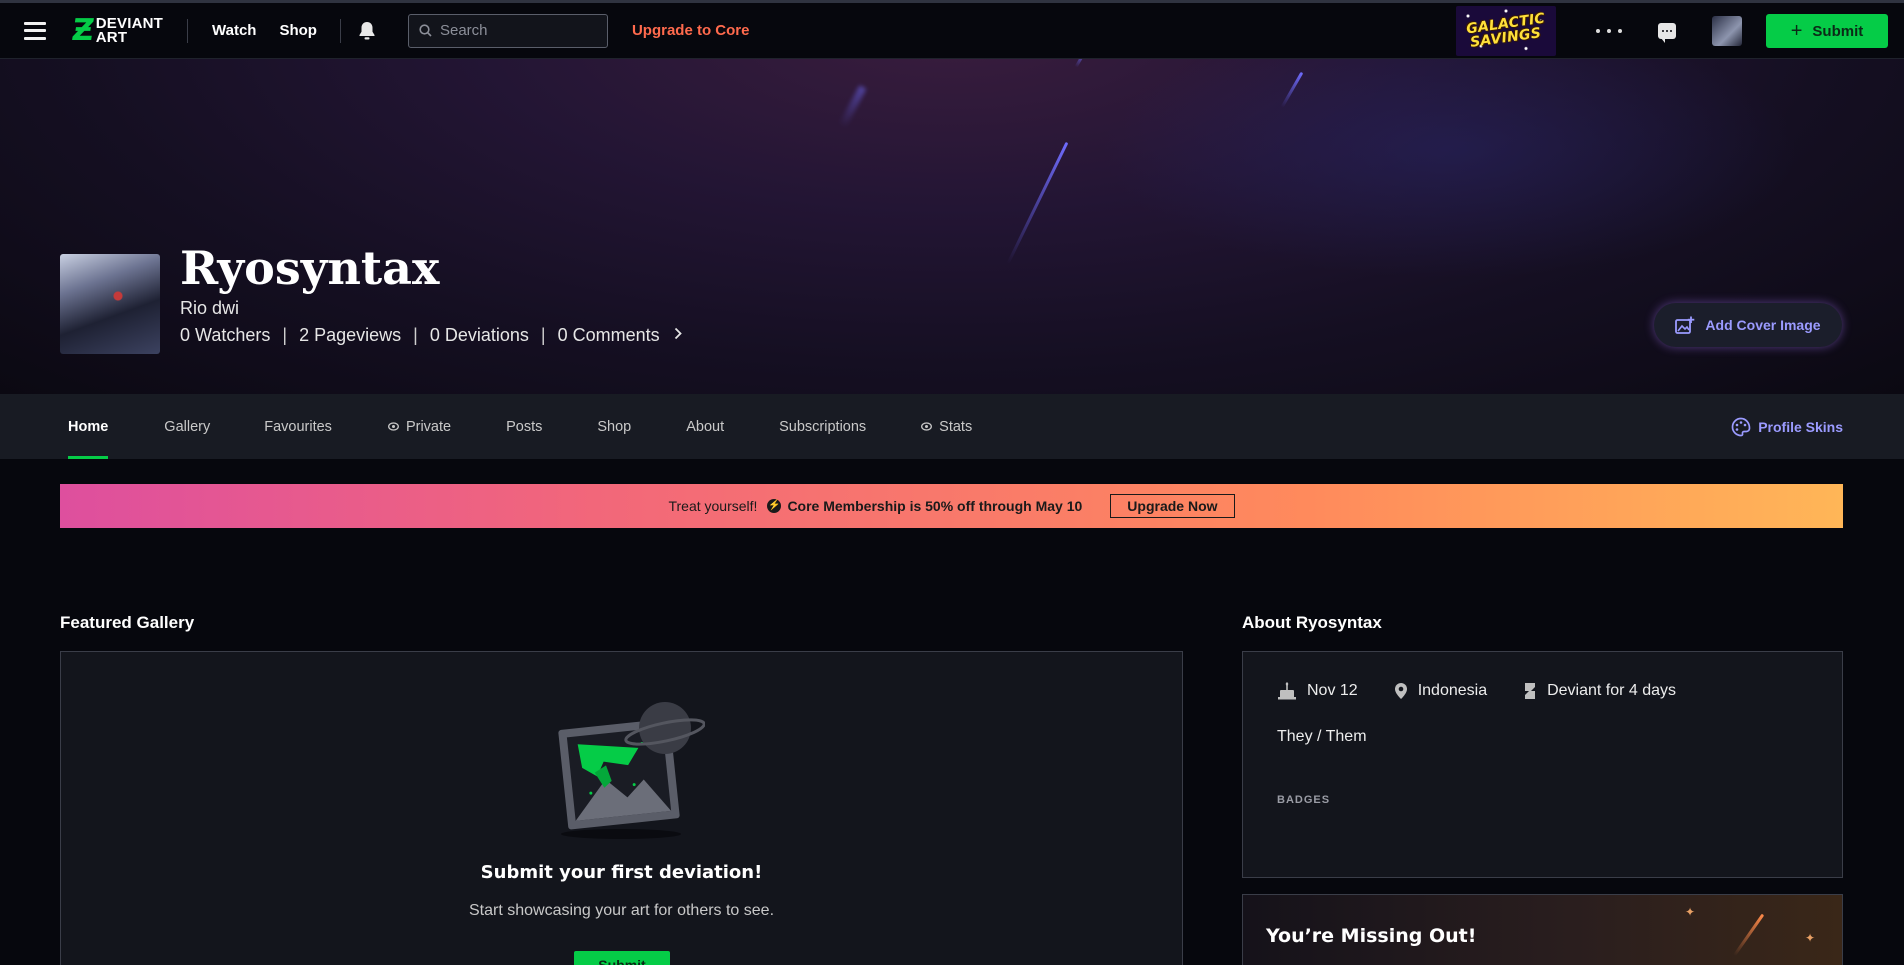 This screenshot has height=965, width=1904. I want to click on submit-button-label: Submit, so click(1838, 31).